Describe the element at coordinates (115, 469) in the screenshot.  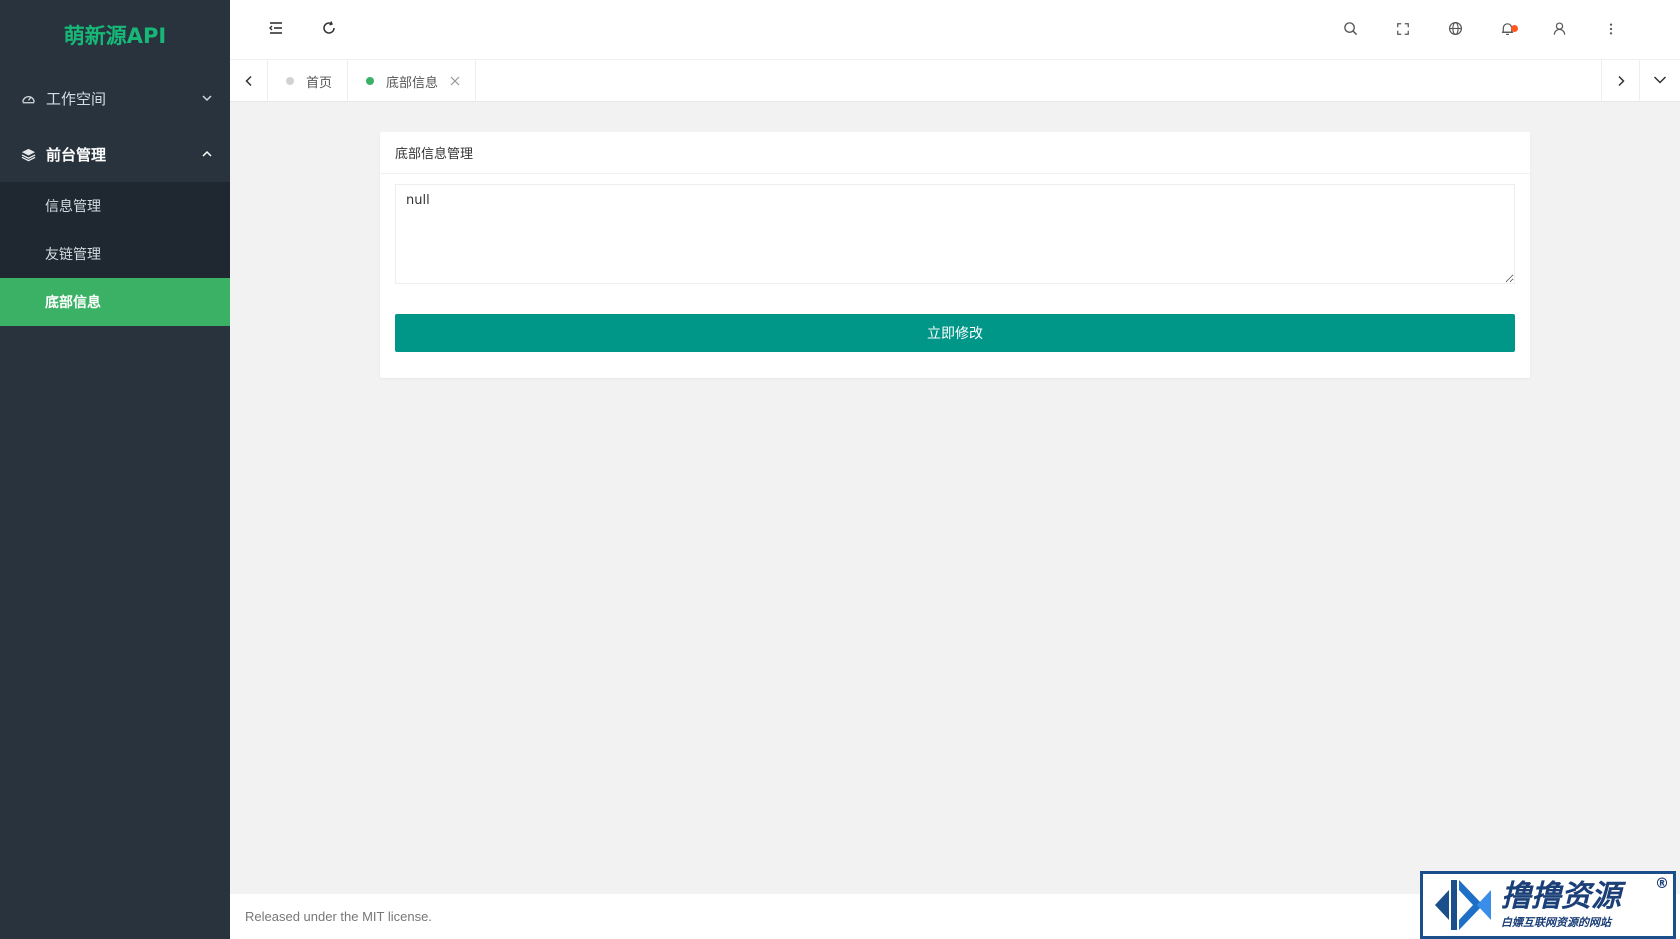
I see `sidebar: 萌新源API 工作空间 前台管理 信息管理 友链管理 底部信息` at that location.